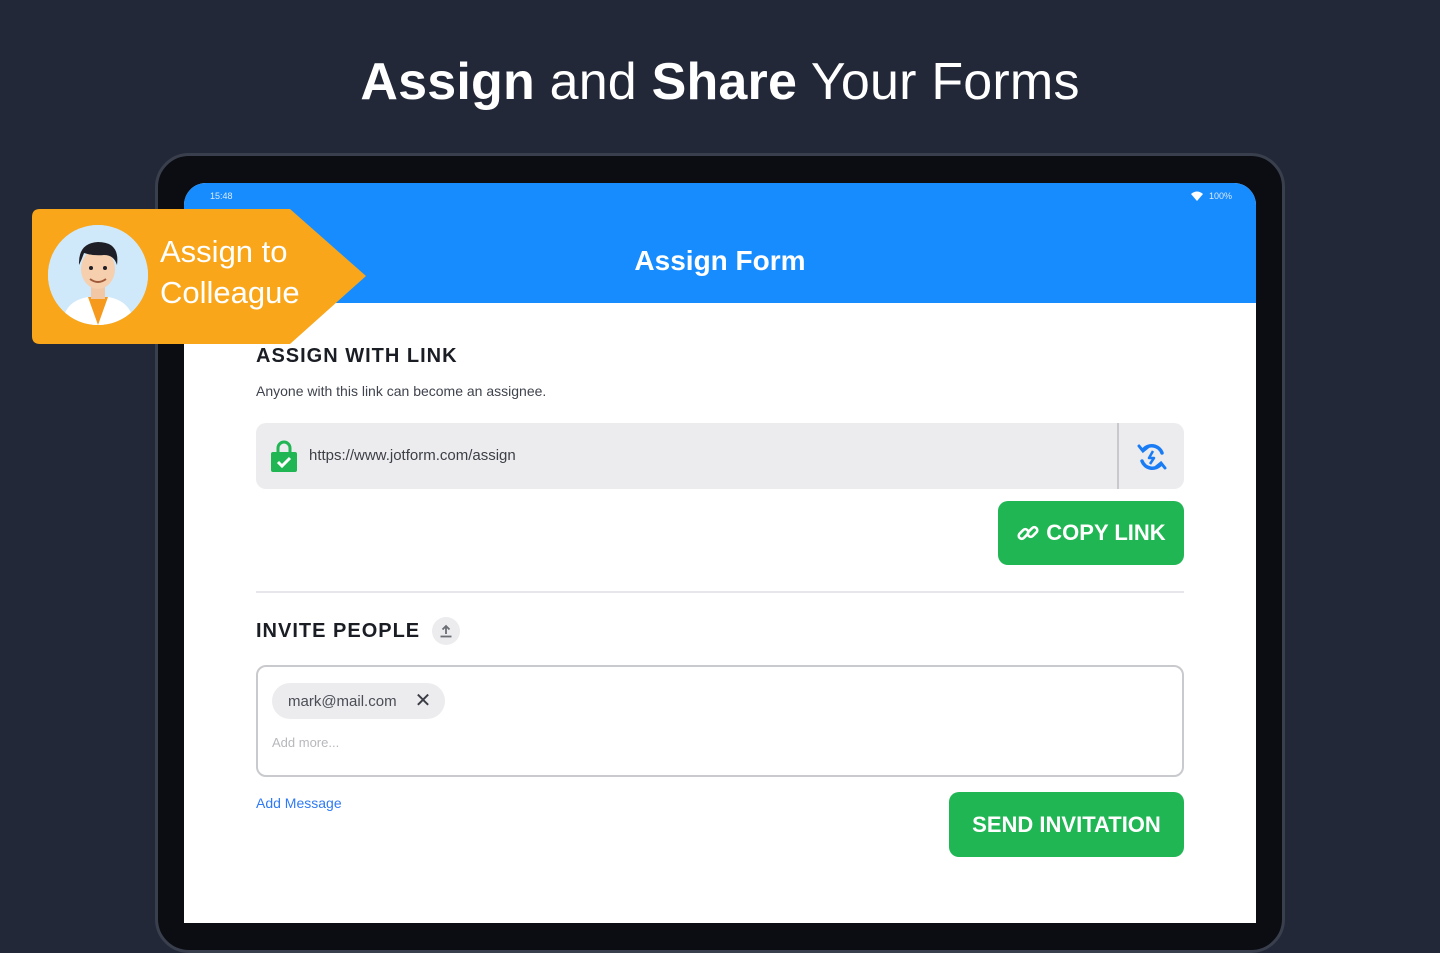 This screenshot has width=1440, height=953. Describe the element at coordinates (299, 803) in the screenshot. I see `add-message-link: Add Message` at that location.